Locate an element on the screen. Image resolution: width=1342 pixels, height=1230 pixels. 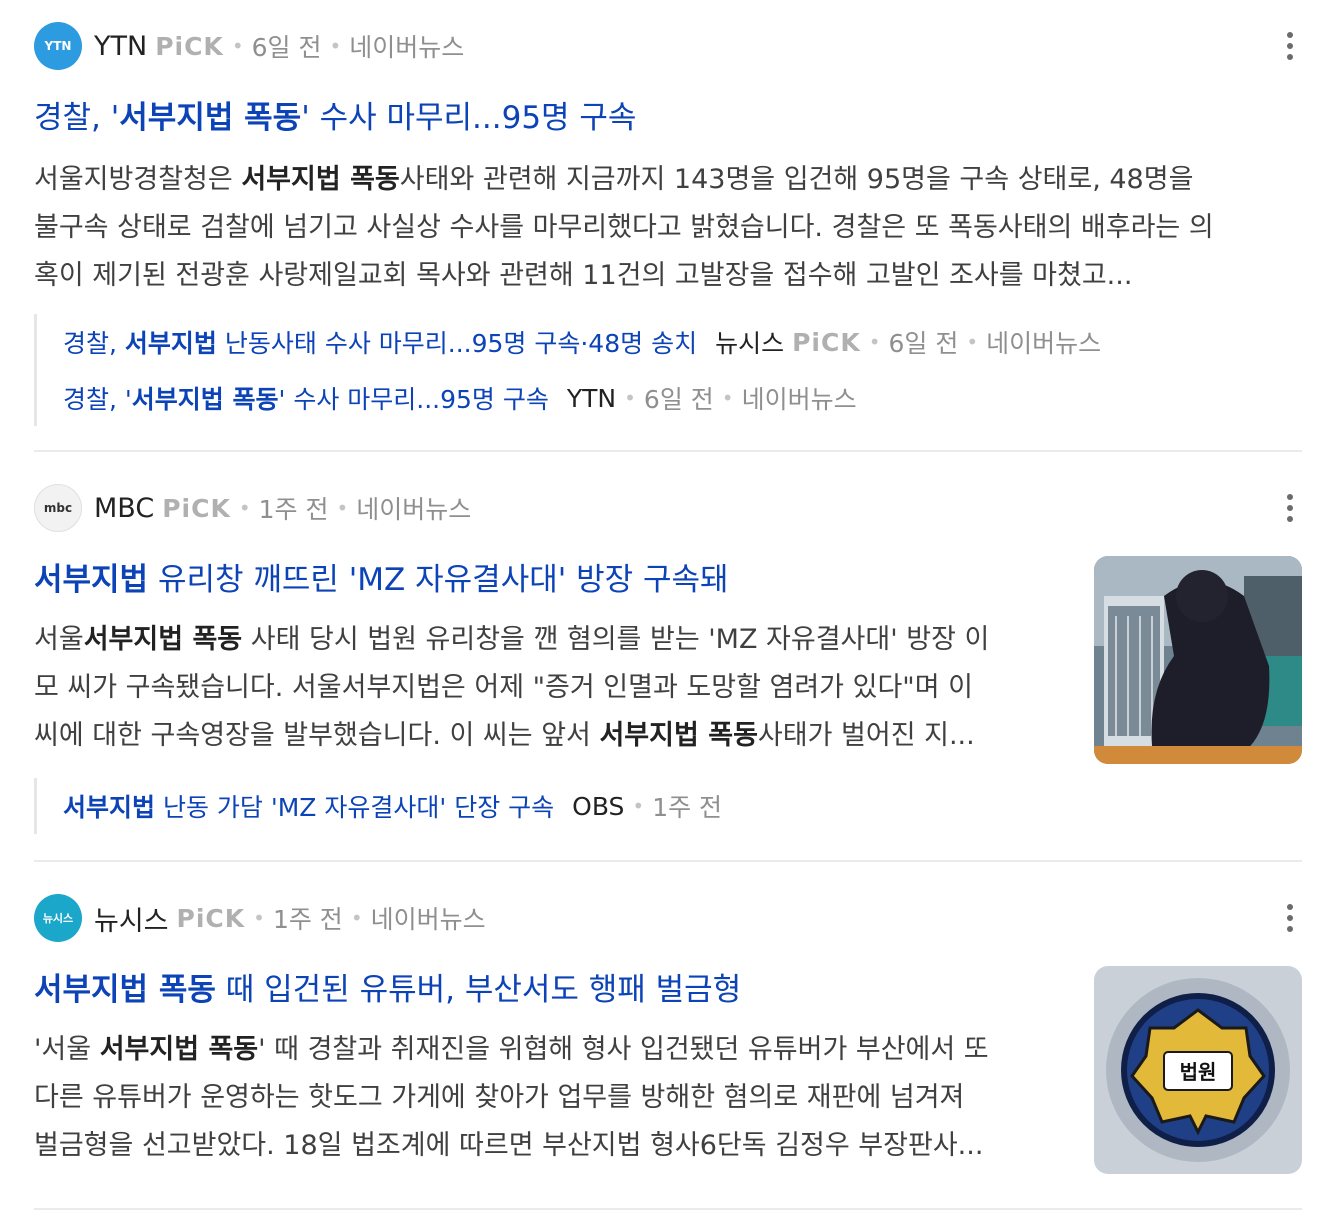
related-press: 뉴시스 is located at coordinates (749, 342).